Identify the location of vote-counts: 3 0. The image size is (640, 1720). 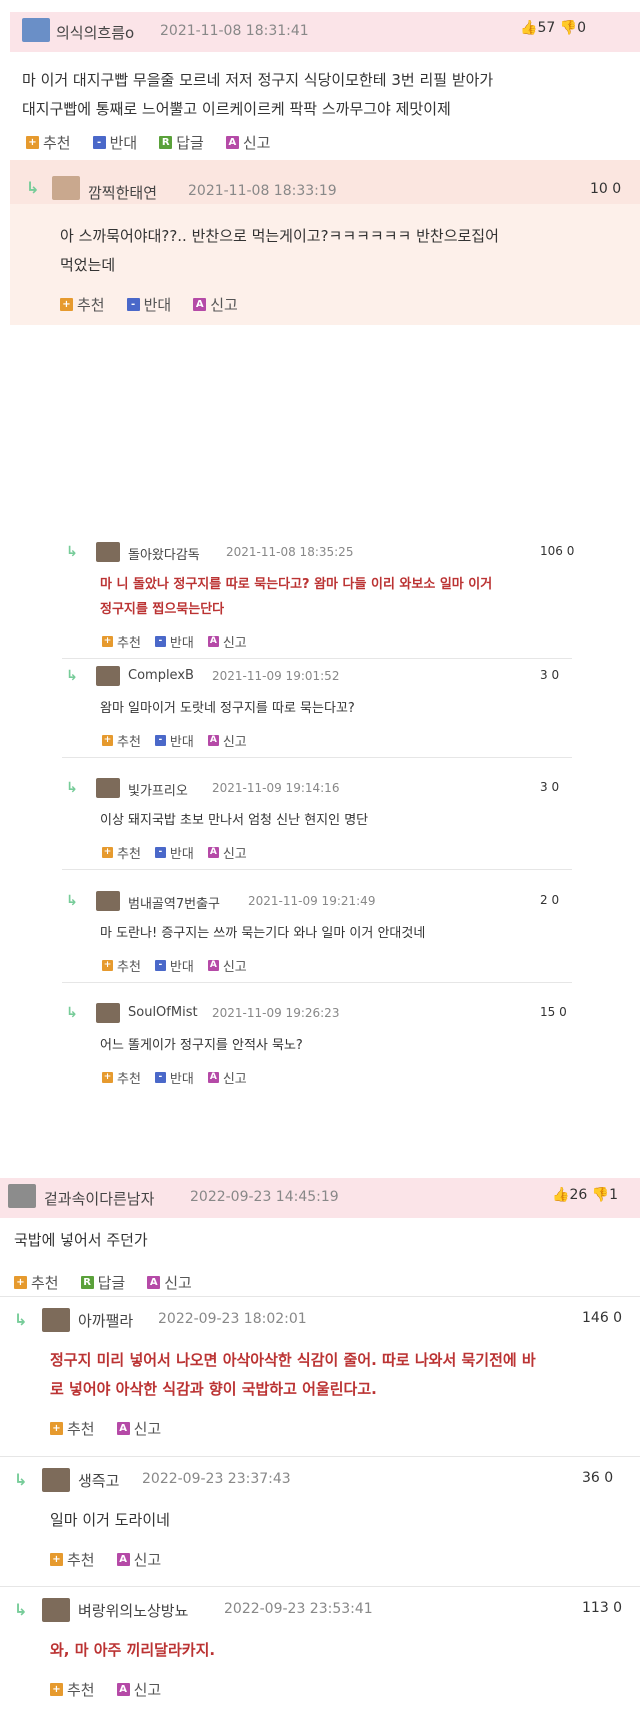
(550, 675).